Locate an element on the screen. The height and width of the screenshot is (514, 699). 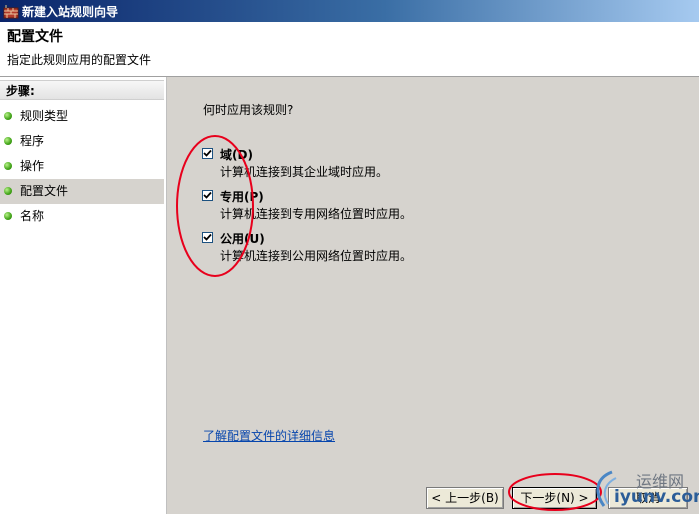
step-label: 名称 is located at coordinates (32, 216).